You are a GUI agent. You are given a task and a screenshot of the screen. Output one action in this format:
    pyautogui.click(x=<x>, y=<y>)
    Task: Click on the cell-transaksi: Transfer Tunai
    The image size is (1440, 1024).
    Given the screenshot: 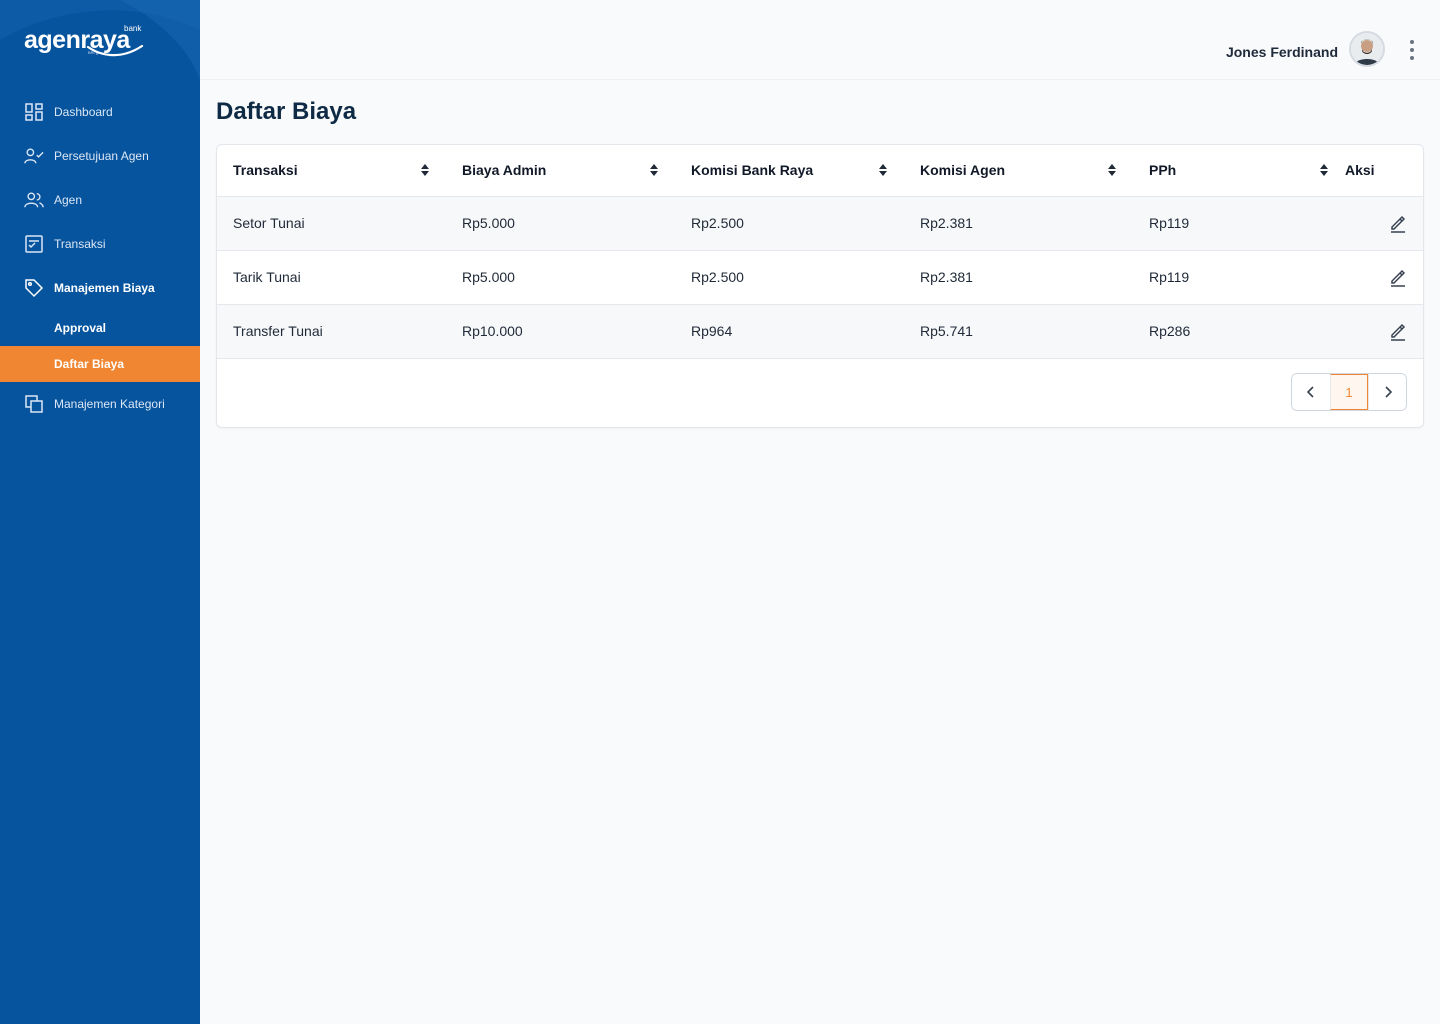 What is the action you would take?
    pyautogui.click(x=331, y=331)
    